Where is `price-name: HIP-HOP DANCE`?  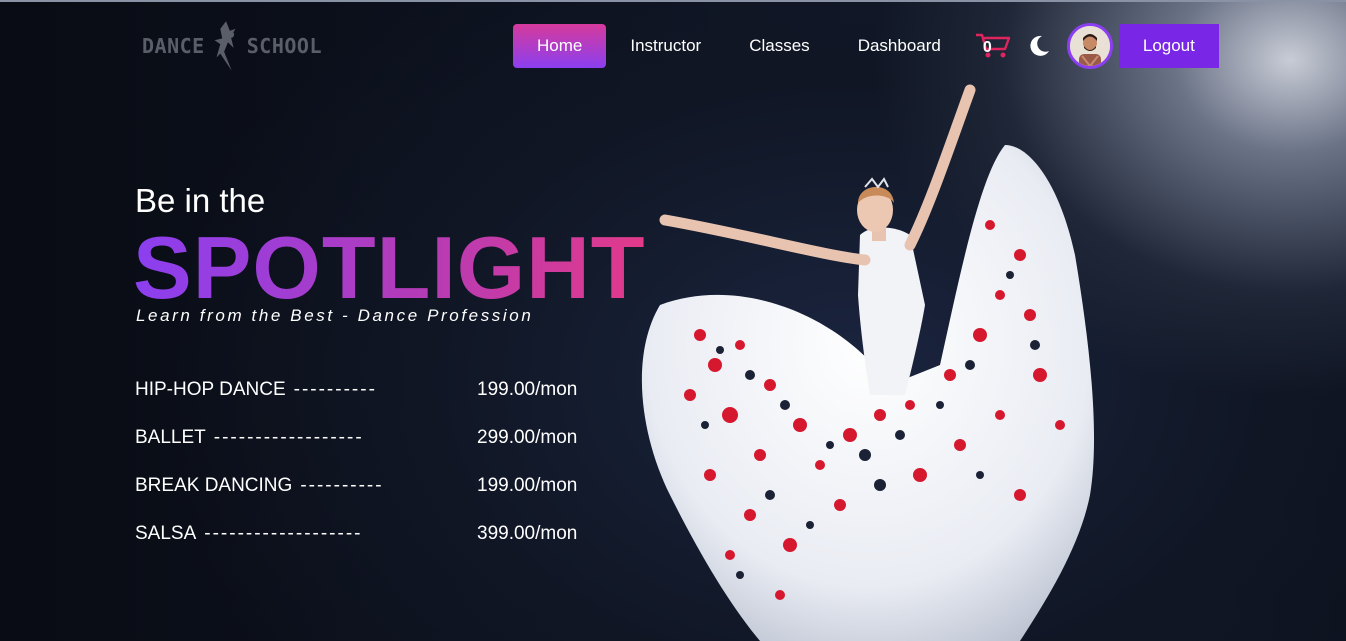 price-name: HIP-HOP DANCE is located at coordinates (210, 389).